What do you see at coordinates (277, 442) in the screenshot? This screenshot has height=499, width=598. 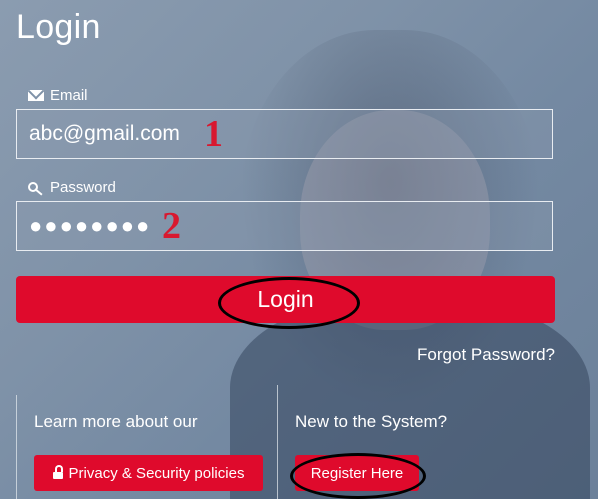 I see `panel-divider-middle` at bounding box center [277, 442].